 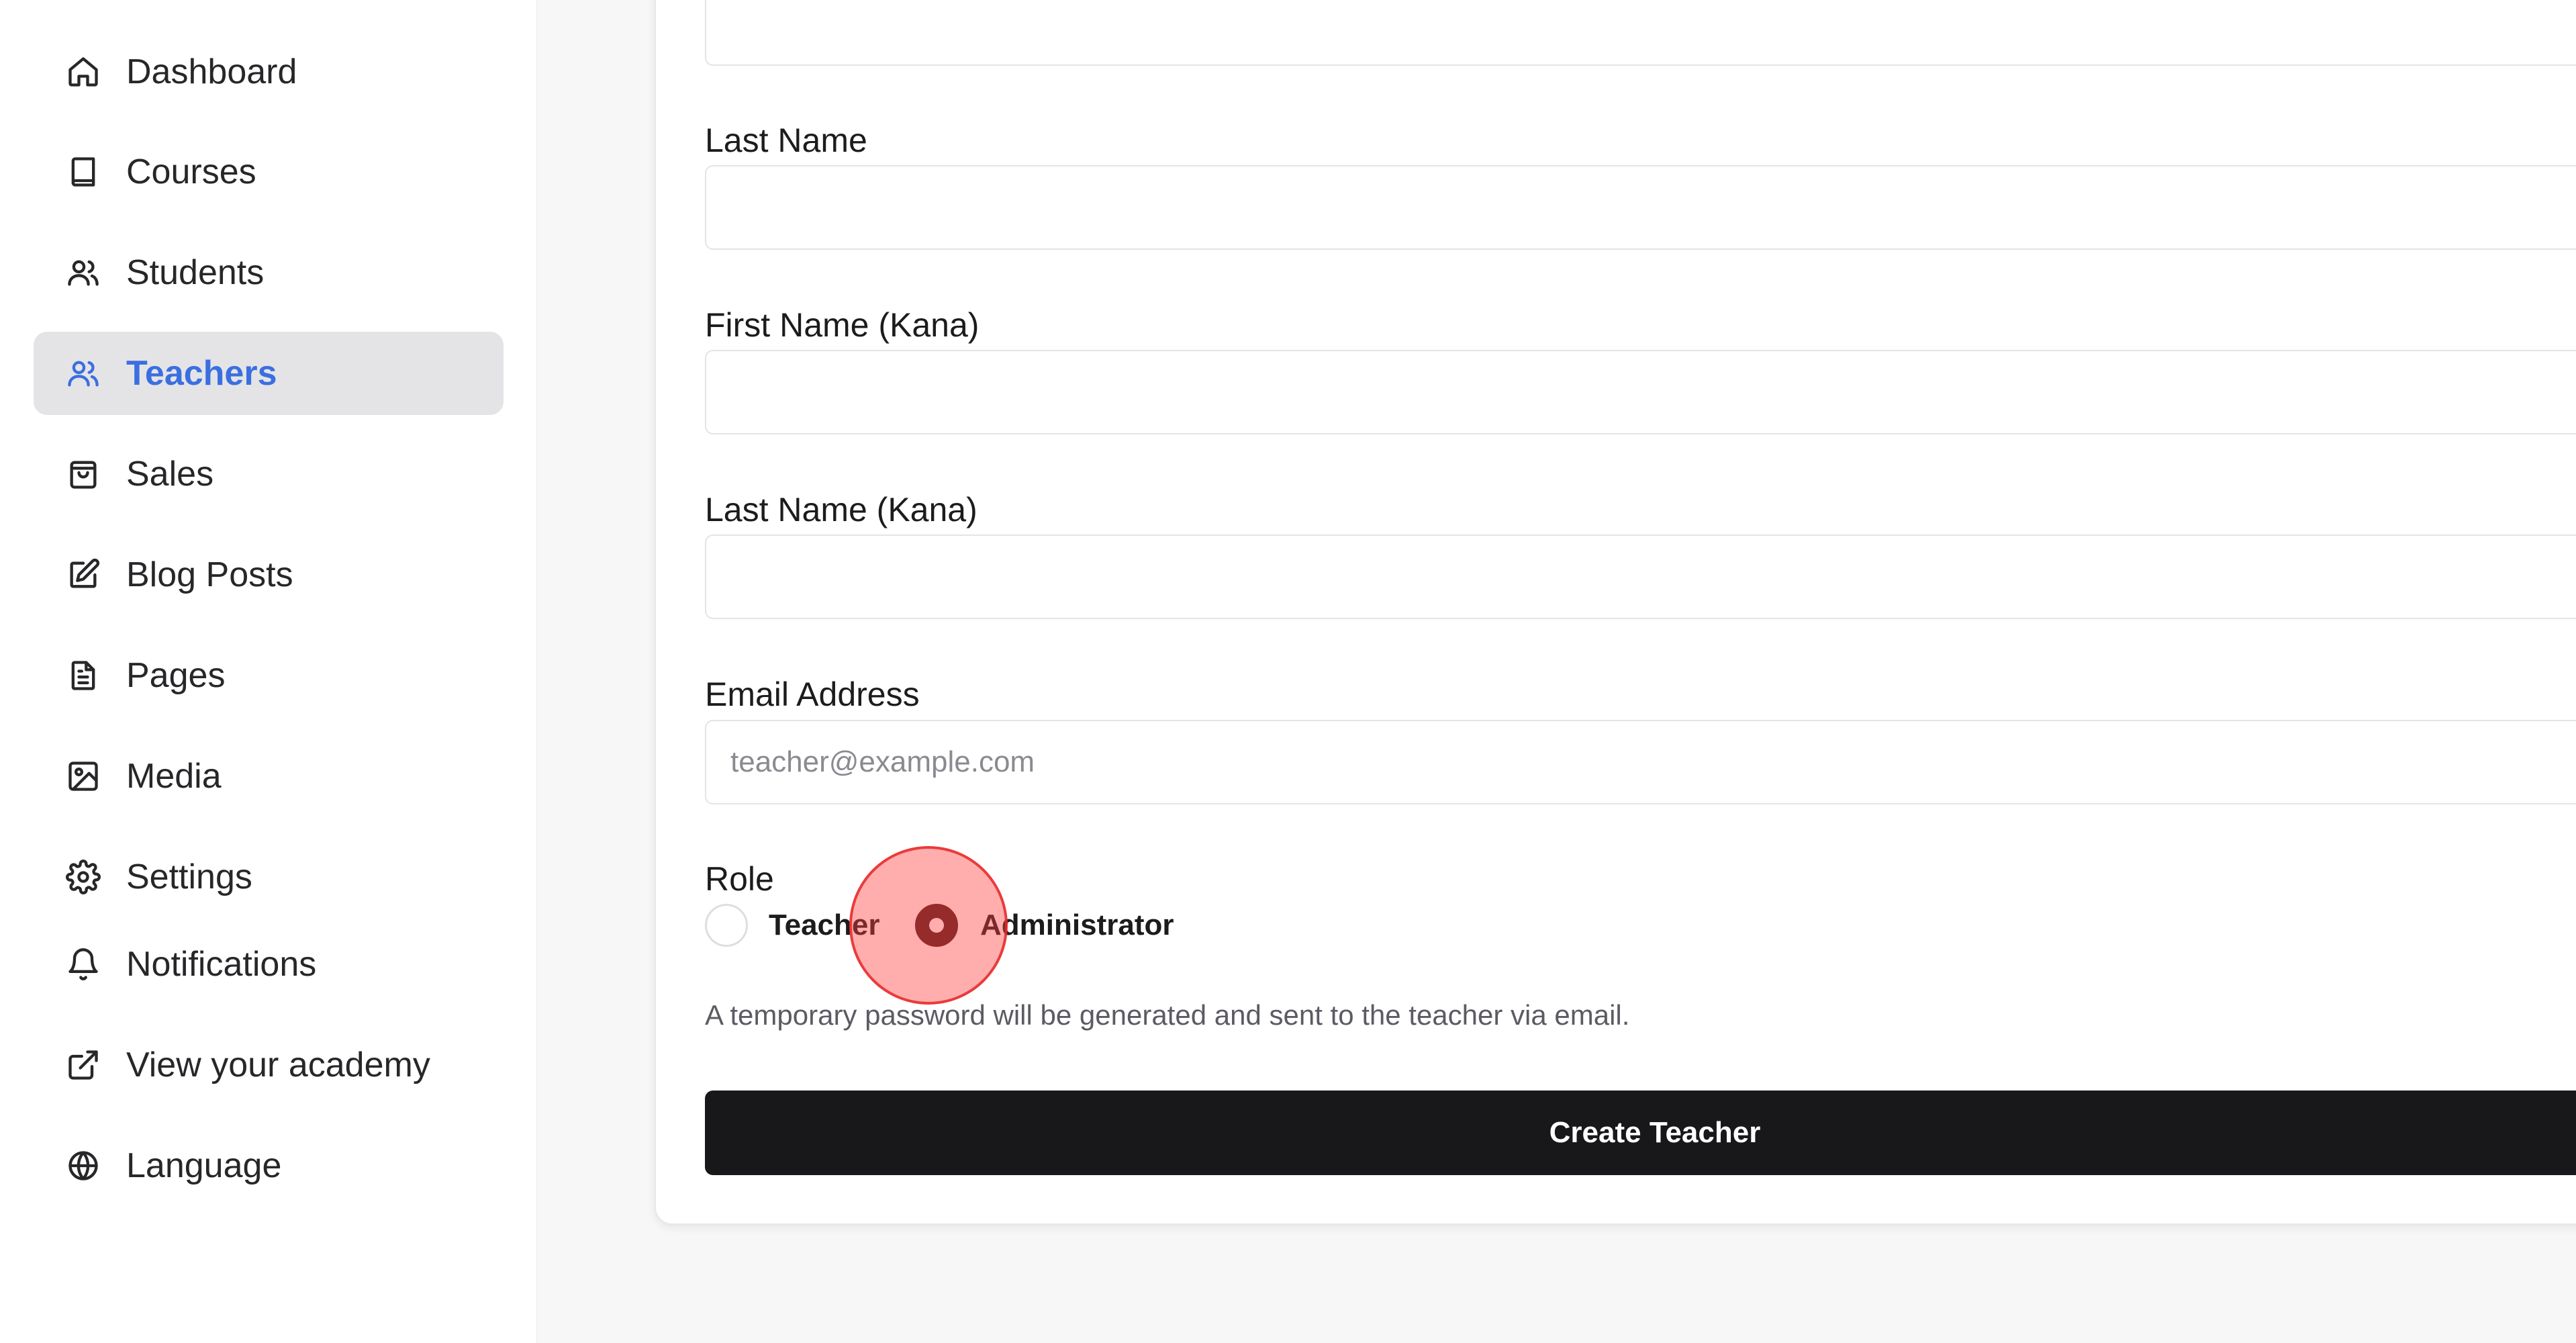 I want to click on sidebar-item-label: Sales, so click(x=170, y=474).